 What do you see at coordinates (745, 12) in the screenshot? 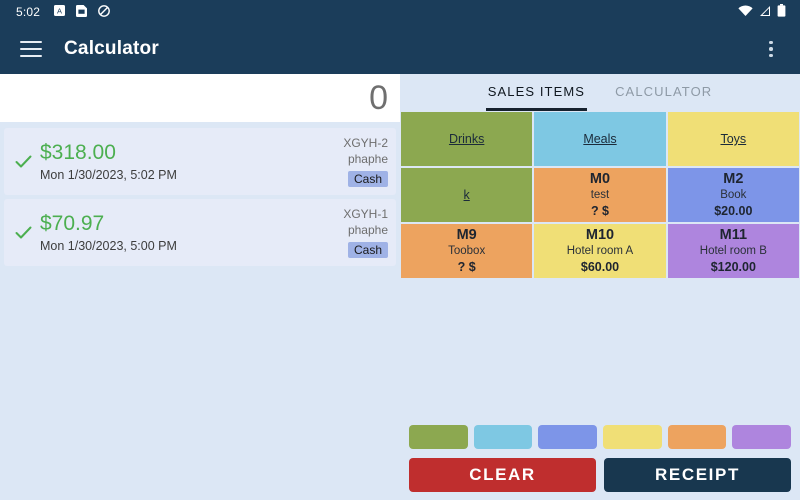
I see `wifi-icon` at bounding box center [745, 12].